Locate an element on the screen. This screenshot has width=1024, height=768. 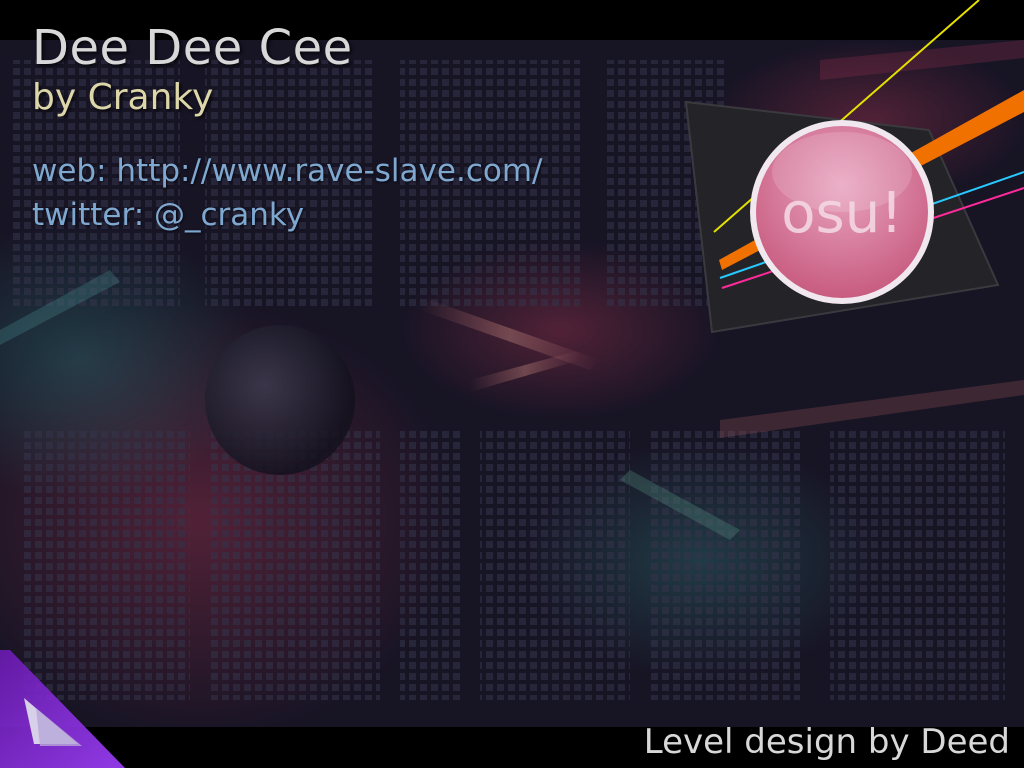
corner-badge is located at coordinates (62, 709).